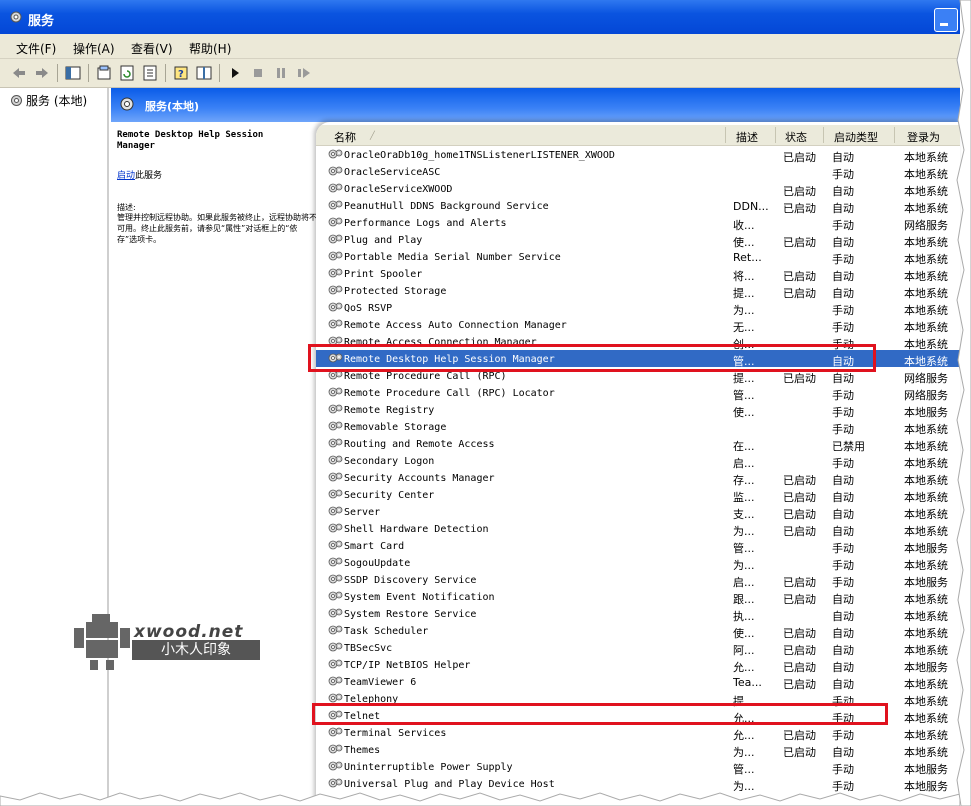  I want to click on table-row: QoS RSVP 为... 手动 本地系统, so click(638, 308).